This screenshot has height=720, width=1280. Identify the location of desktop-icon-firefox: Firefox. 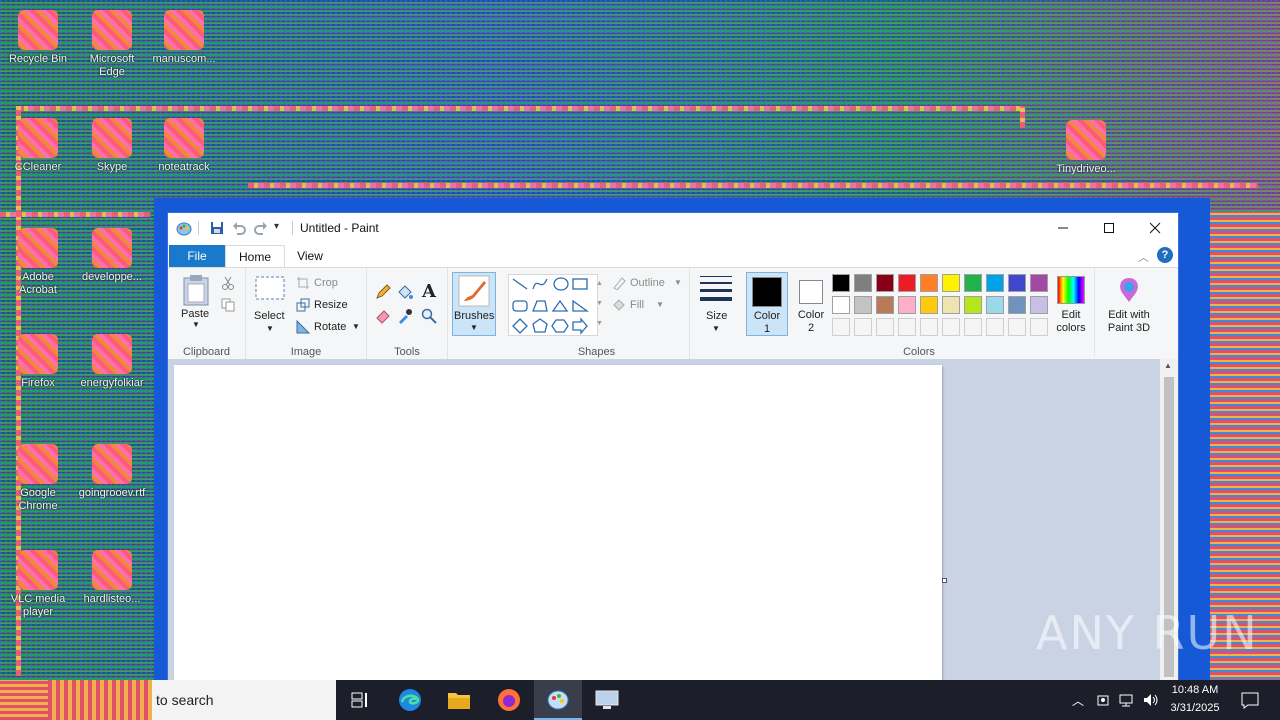
(38, 362).